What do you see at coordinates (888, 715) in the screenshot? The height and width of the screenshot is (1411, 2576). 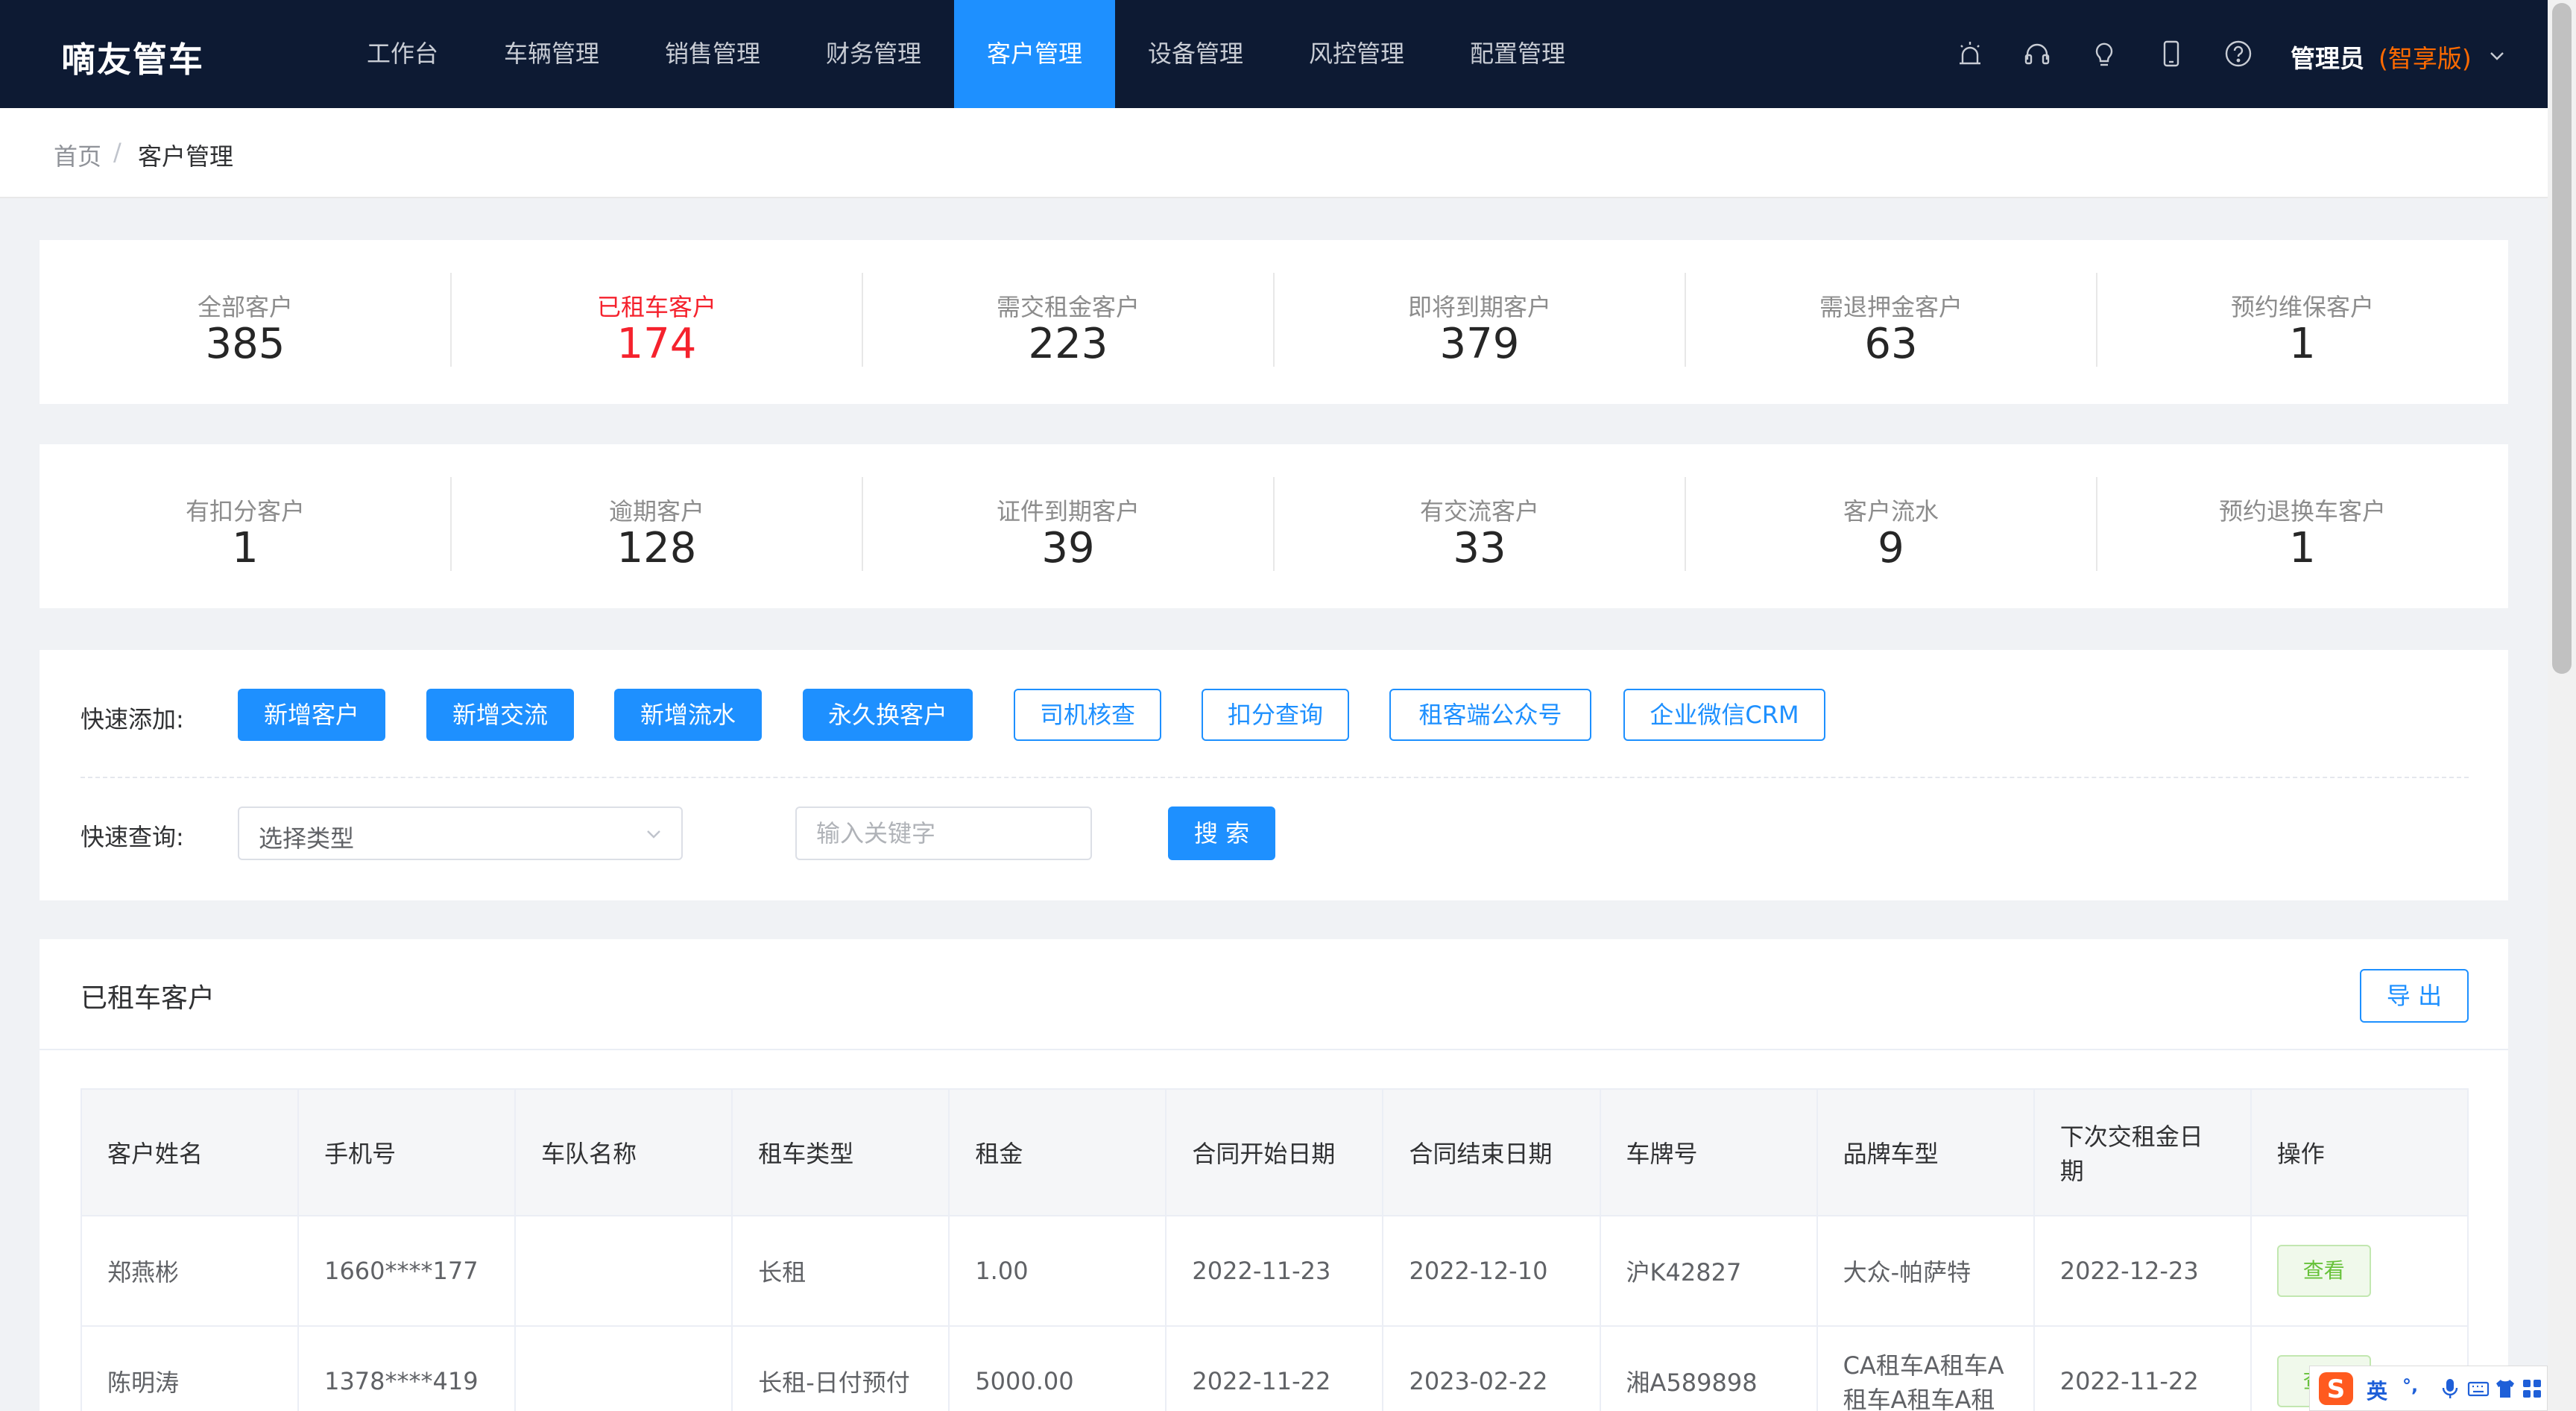 I see `permanent-transfer-customer-button: 永久换客户` at bounding box center [888, 715].